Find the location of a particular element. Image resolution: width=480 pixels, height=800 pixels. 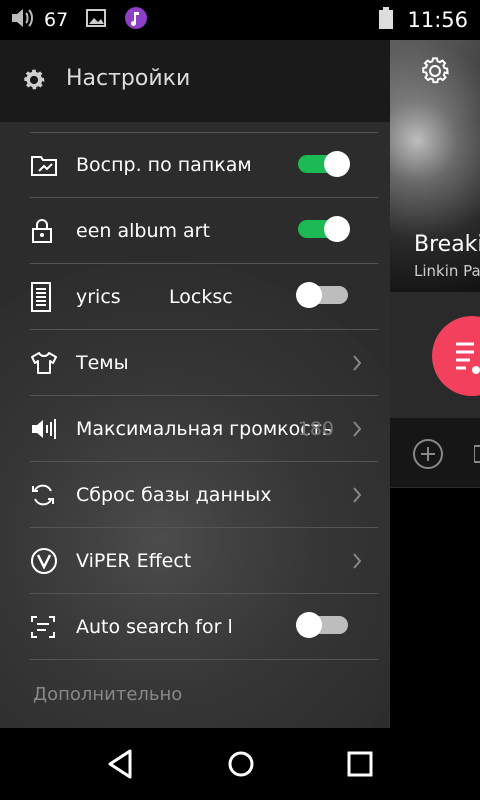

folder-play-icon is located at coordinates (53, 165).